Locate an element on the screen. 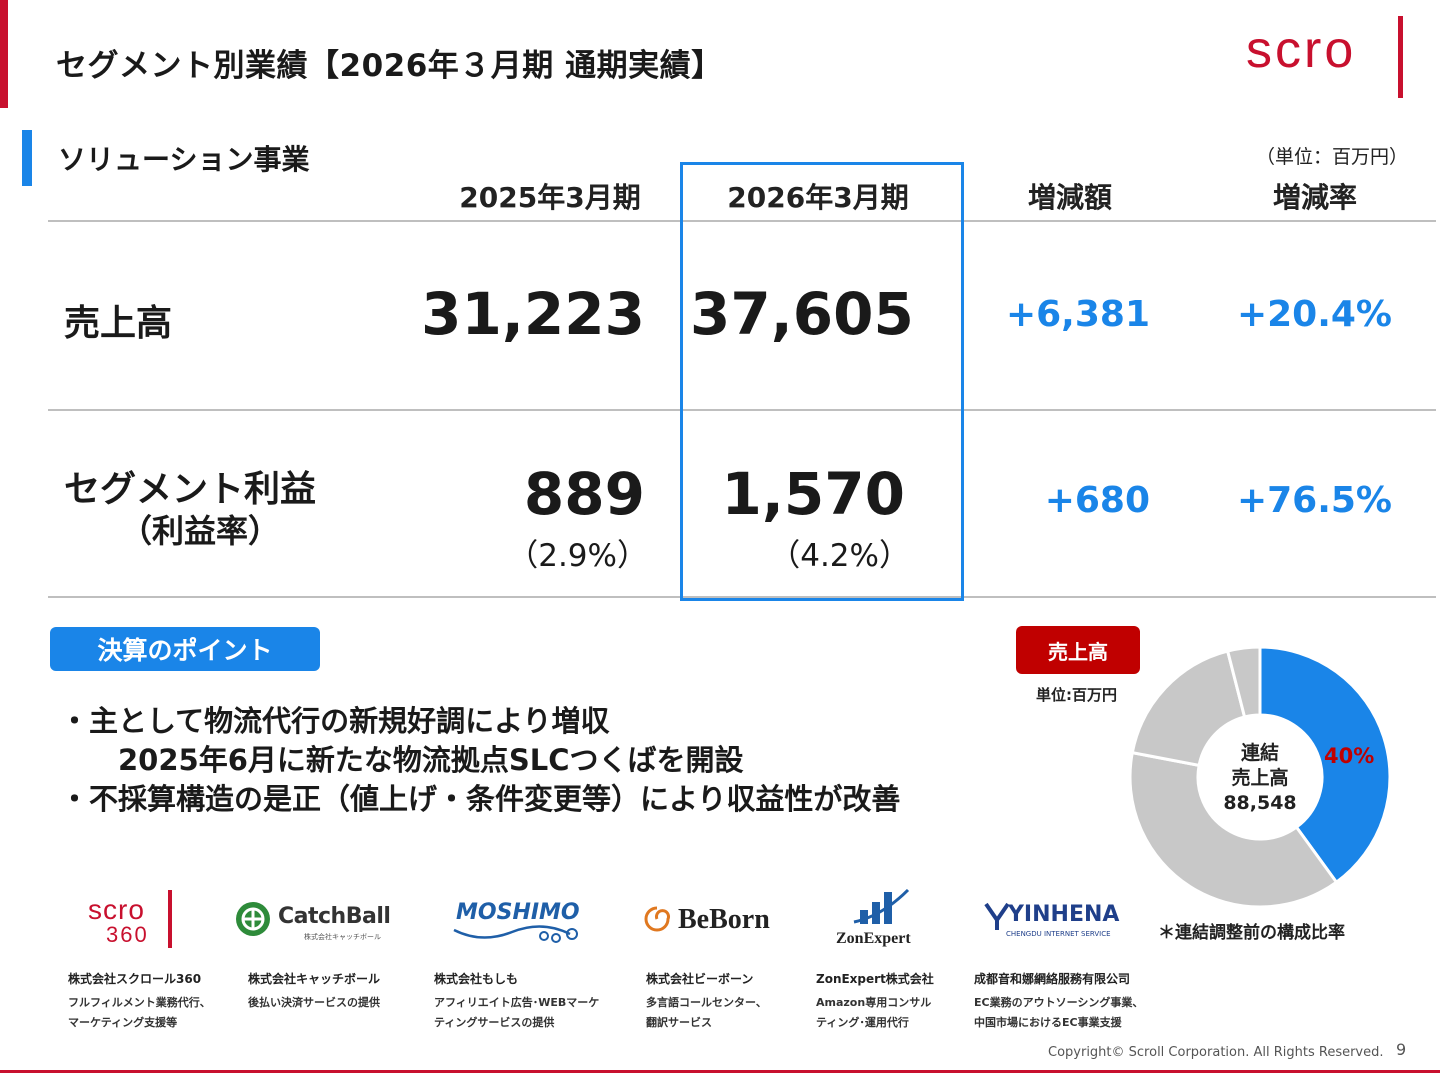  moshimo-logo: MOSHIMO is located at coordinates (520, 922).